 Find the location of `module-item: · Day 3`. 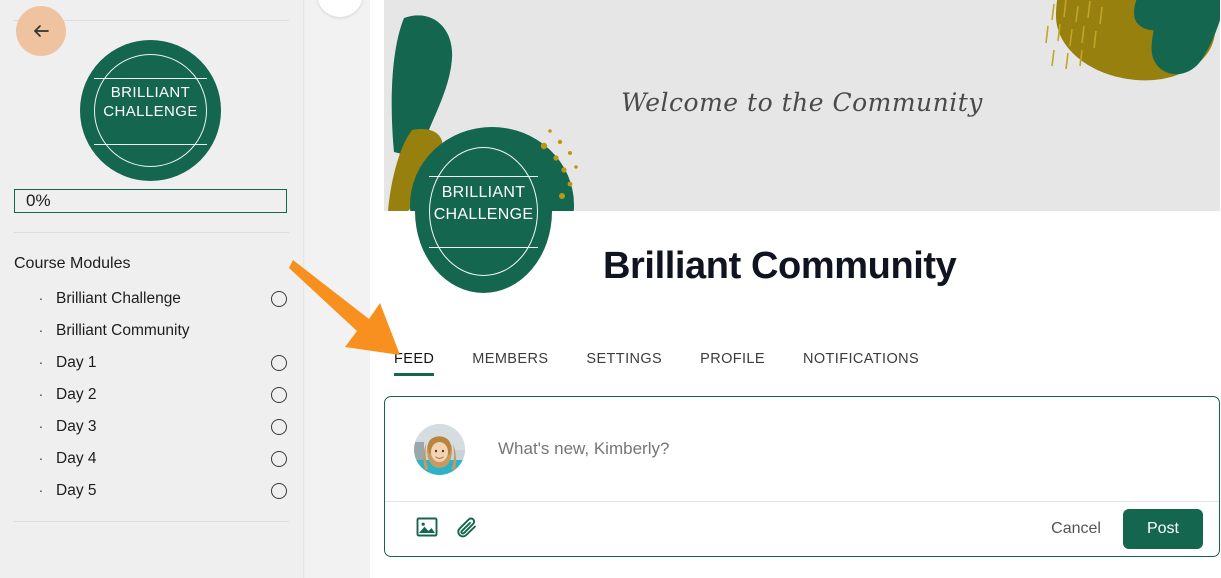

module-item: · Day 3 is located at coordinates (151, 427).